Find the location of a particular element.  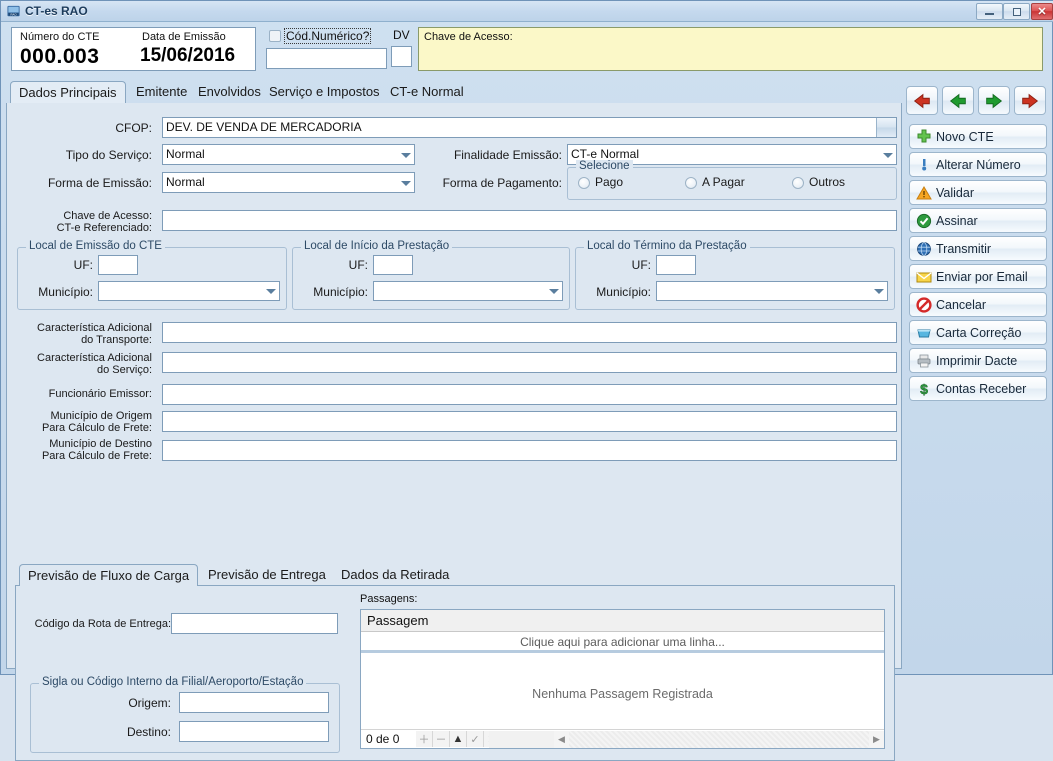

chave-referenciado-label-line1: Chave de Acesso: is located at coordinates (107, 216).